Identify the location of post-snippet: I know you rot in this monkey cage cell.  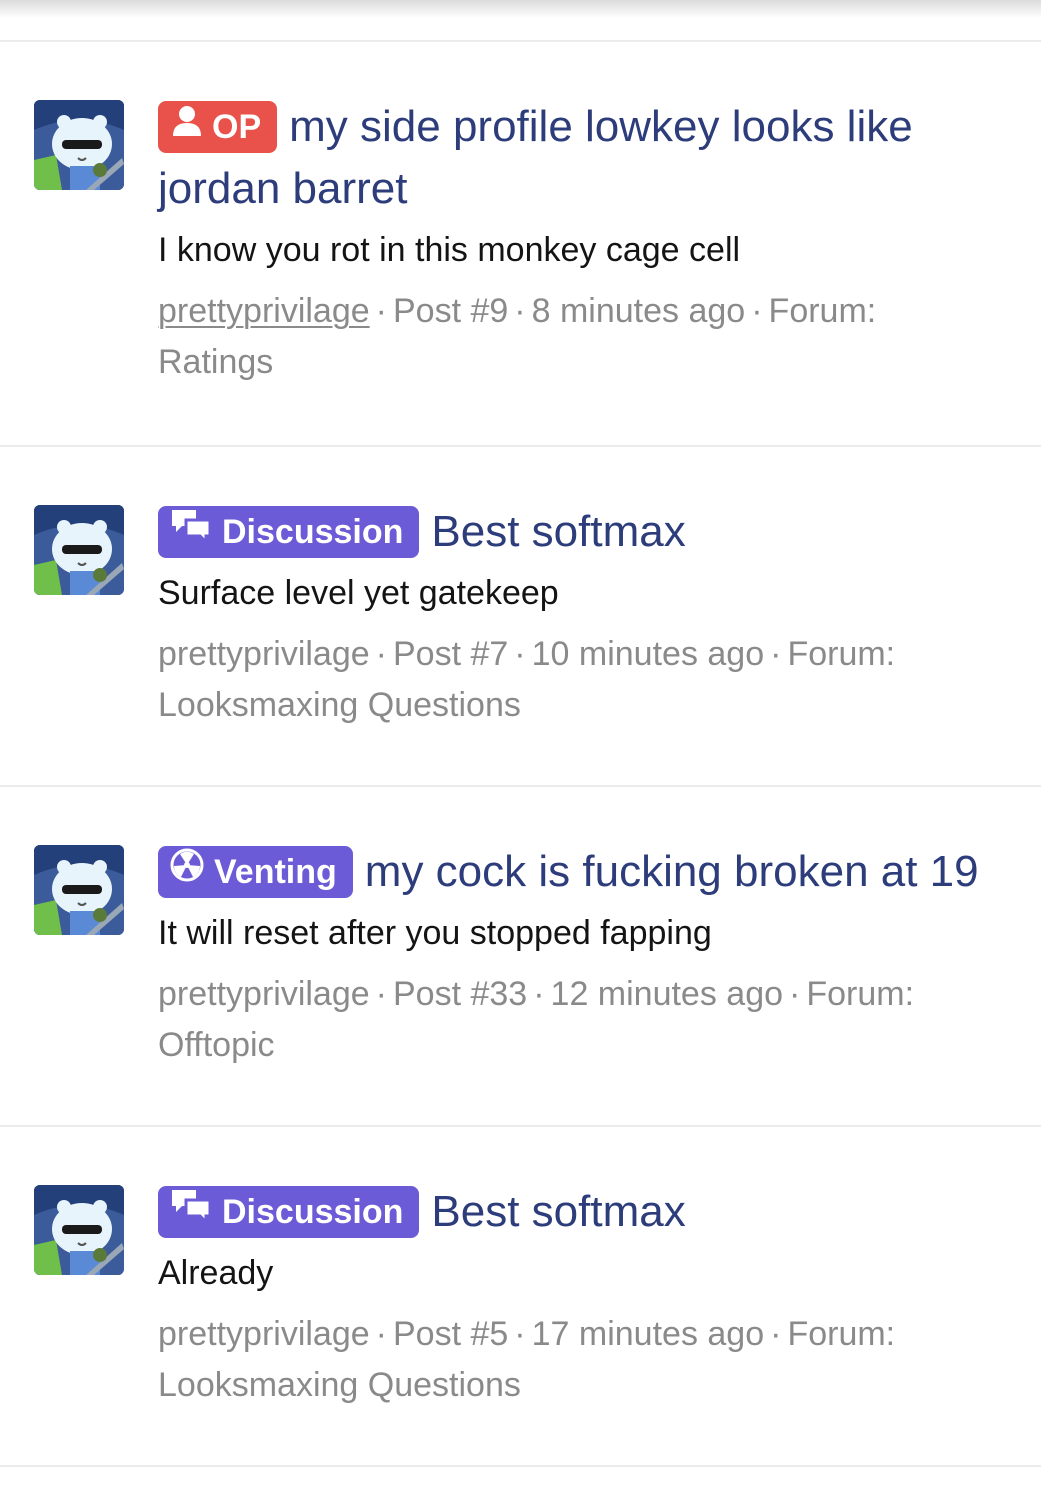
(449, 250).